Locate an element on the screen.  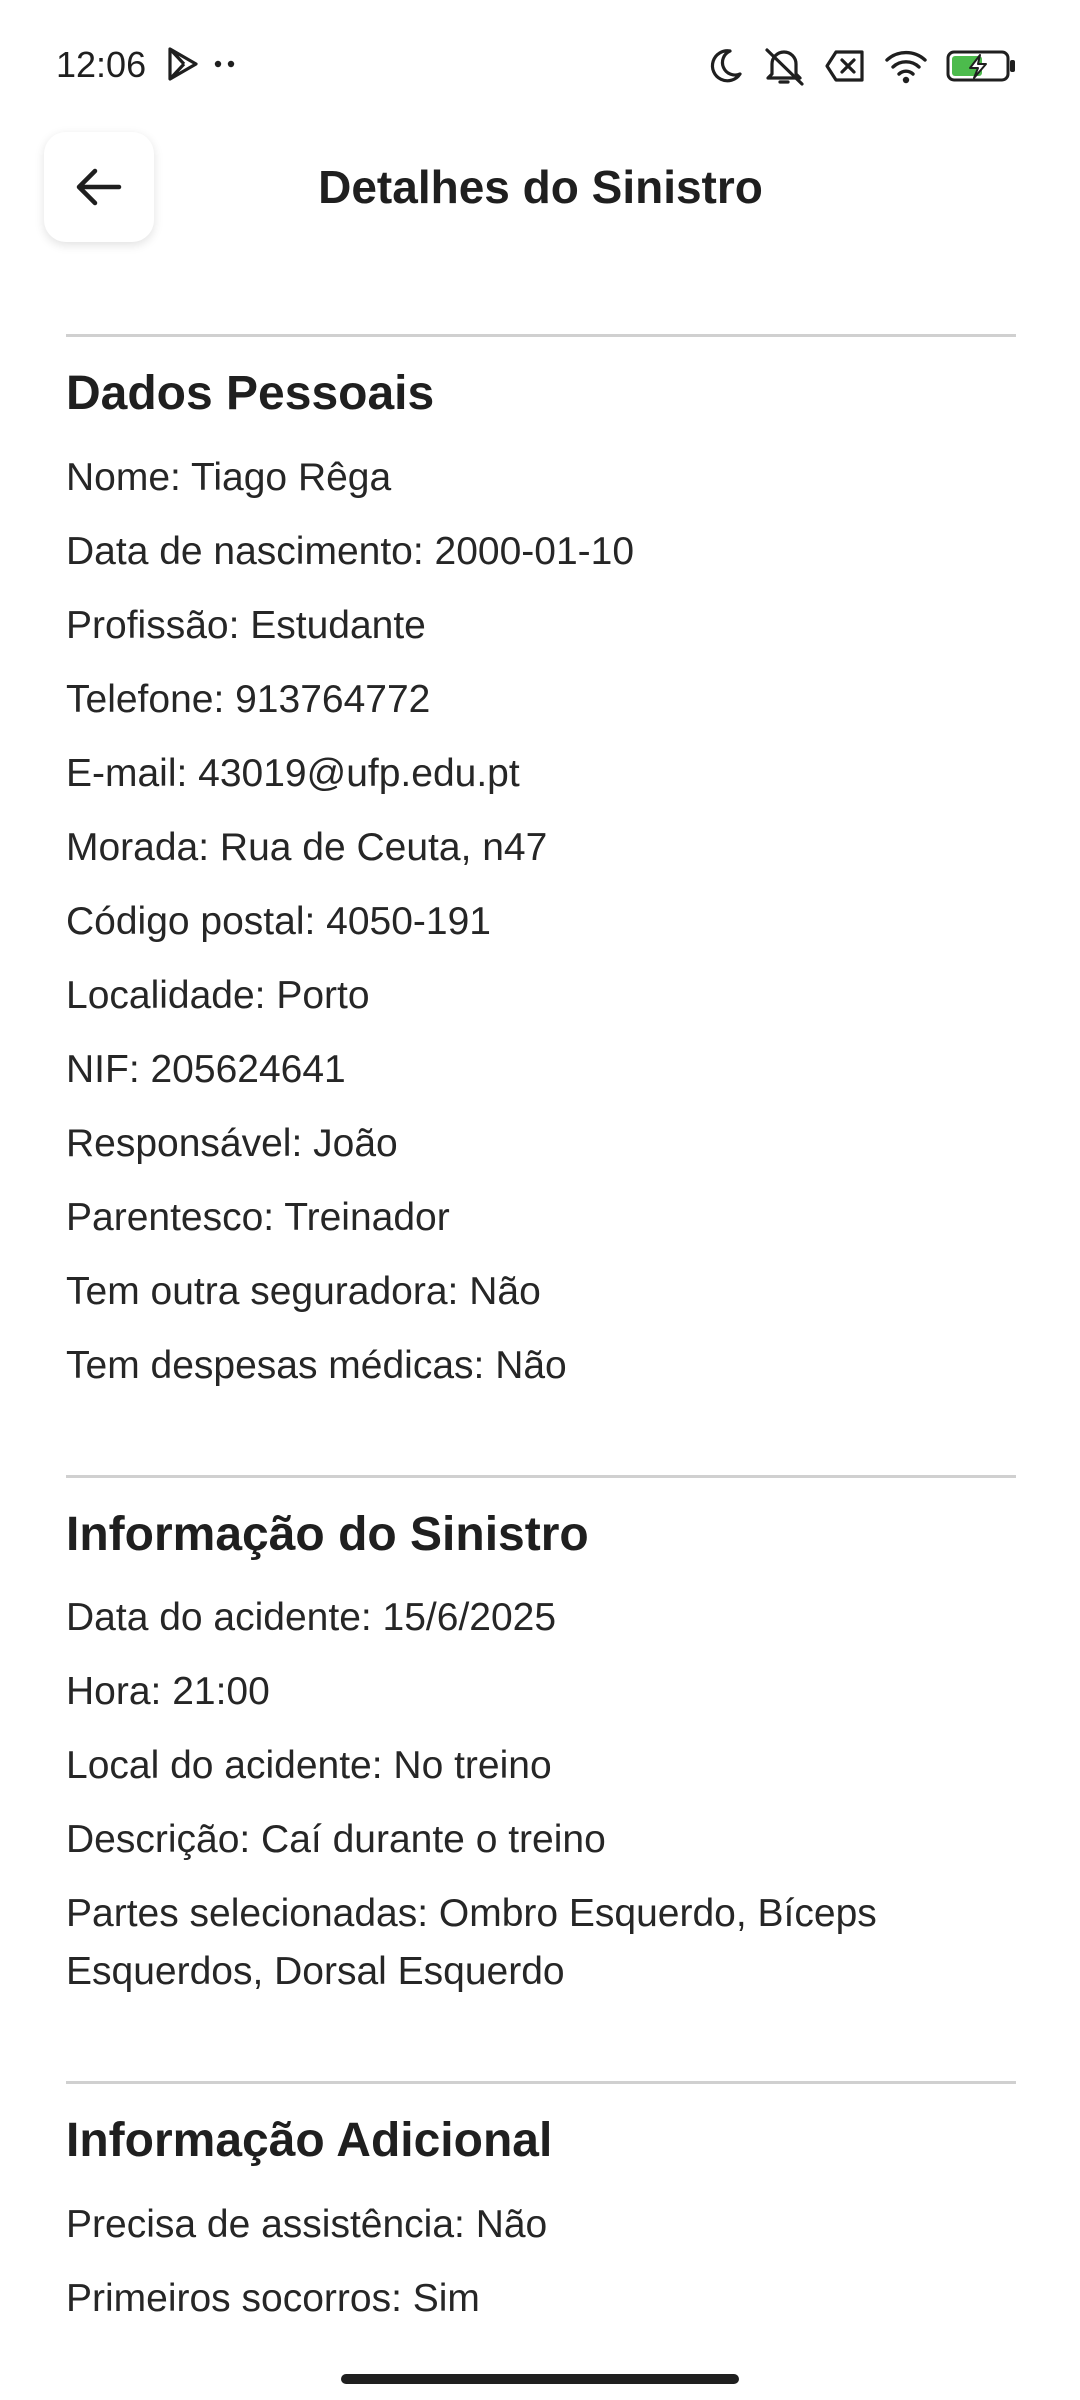
field-phone: Telefone: 913764772 is located at coordinates (248, 699).